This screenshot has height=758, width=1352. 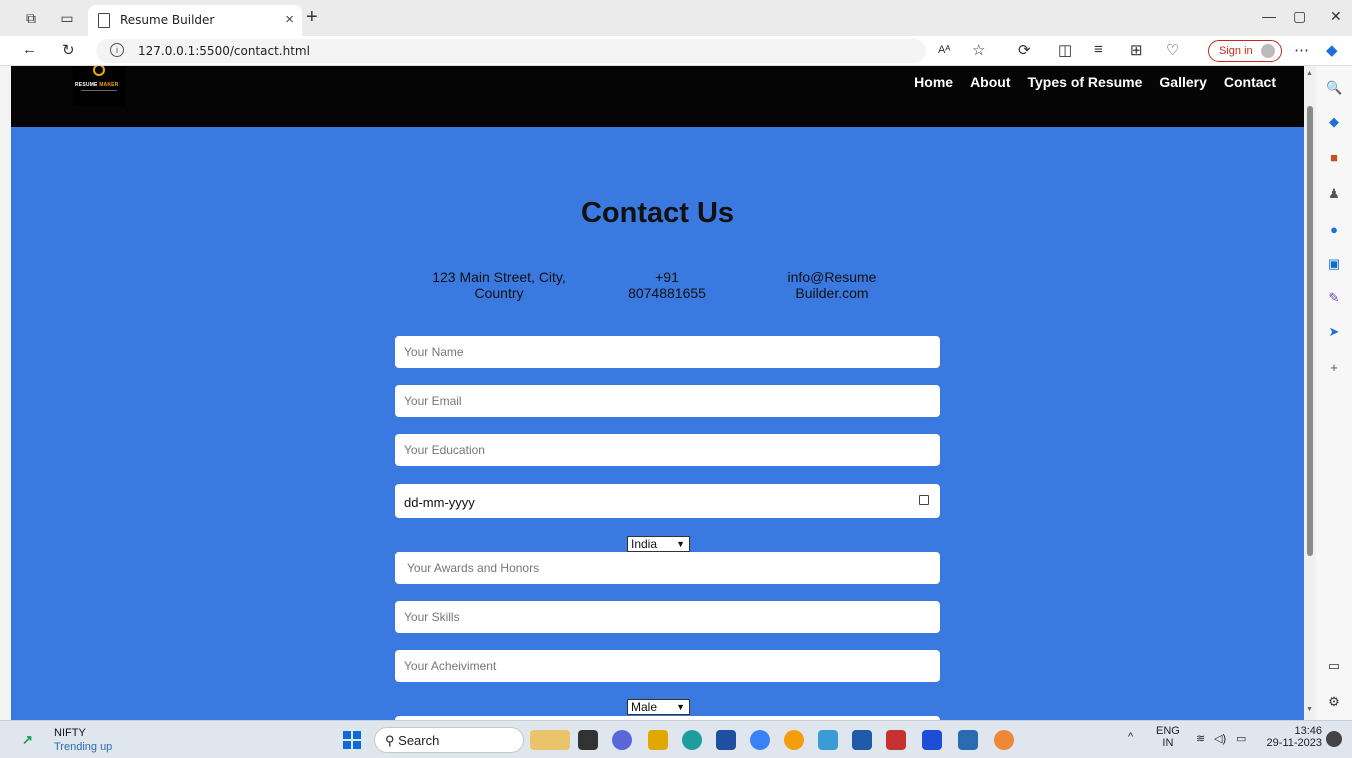 What do you see at coordinates (1334, 666) in the screenshot?
I see `sidebar-toggle-icon: ▭` at bounding box center [1334, 666].